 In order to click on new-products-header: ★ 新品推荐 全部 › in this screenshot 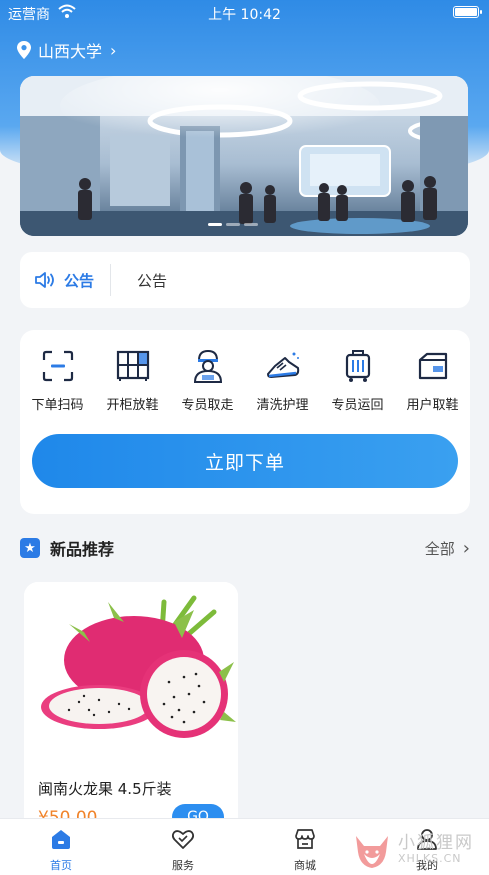, I will do `click(245, 548)`.